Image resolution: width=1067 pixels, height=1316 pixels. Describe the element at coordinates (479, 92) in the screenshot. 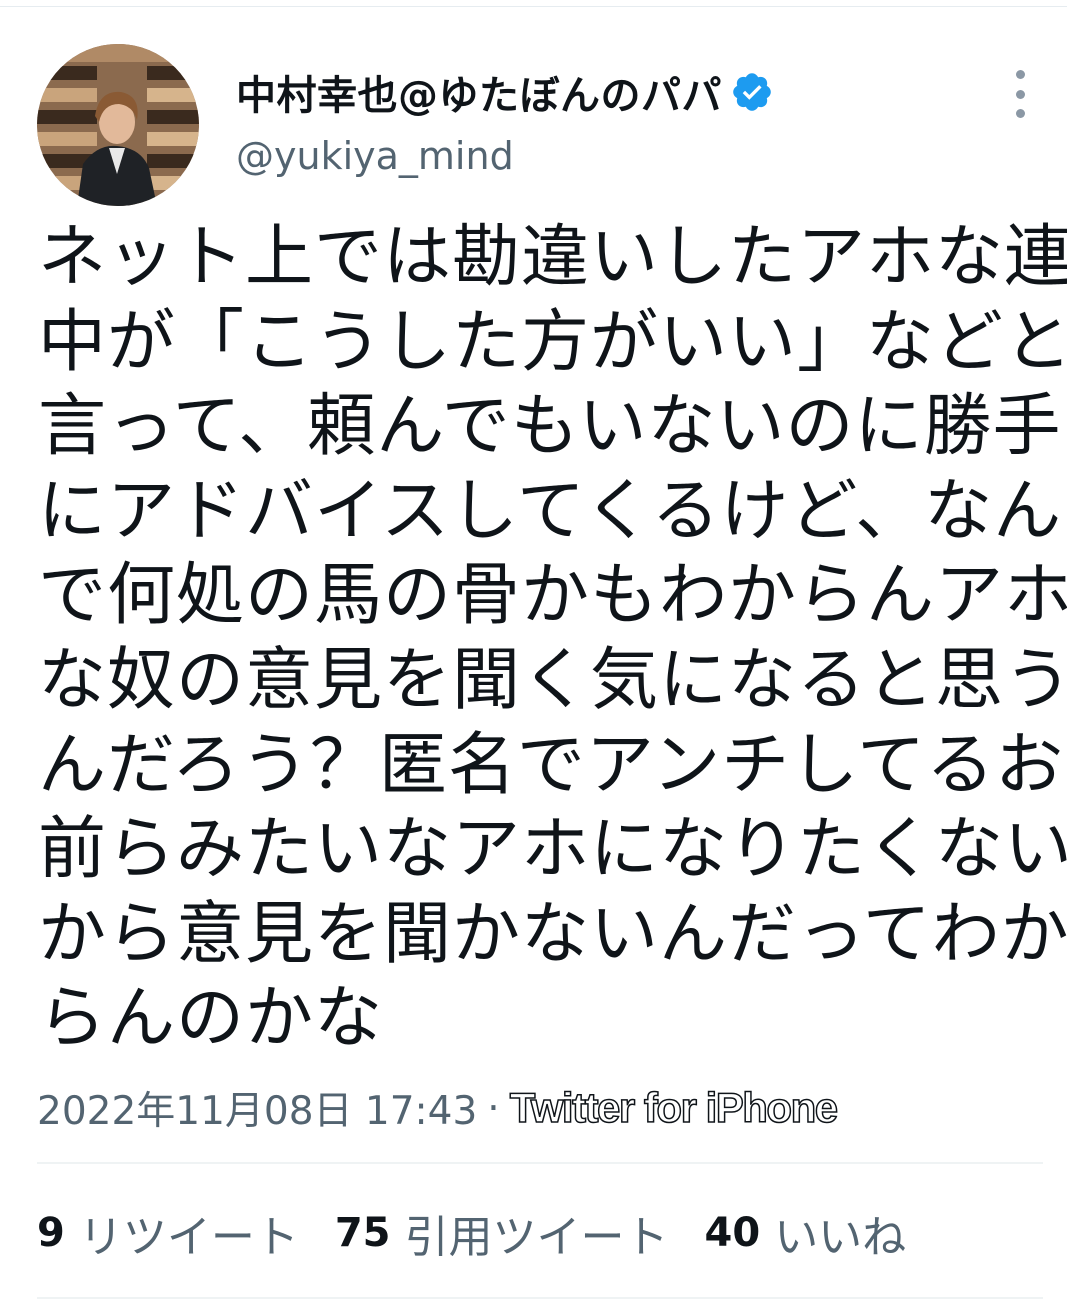

I see `display-name: 中村幸也@ゆたぼんのパパ` at that location.